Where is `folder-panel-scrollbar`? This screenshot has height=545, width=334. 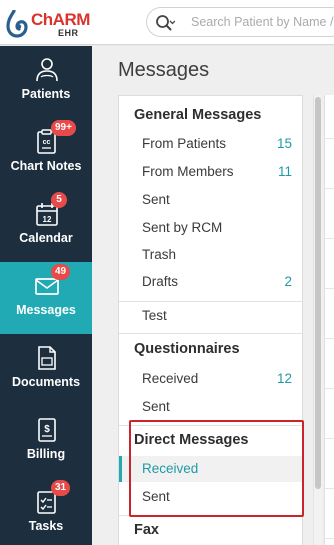 folder-panel-scrollbar is located at coordinates (317, 320).